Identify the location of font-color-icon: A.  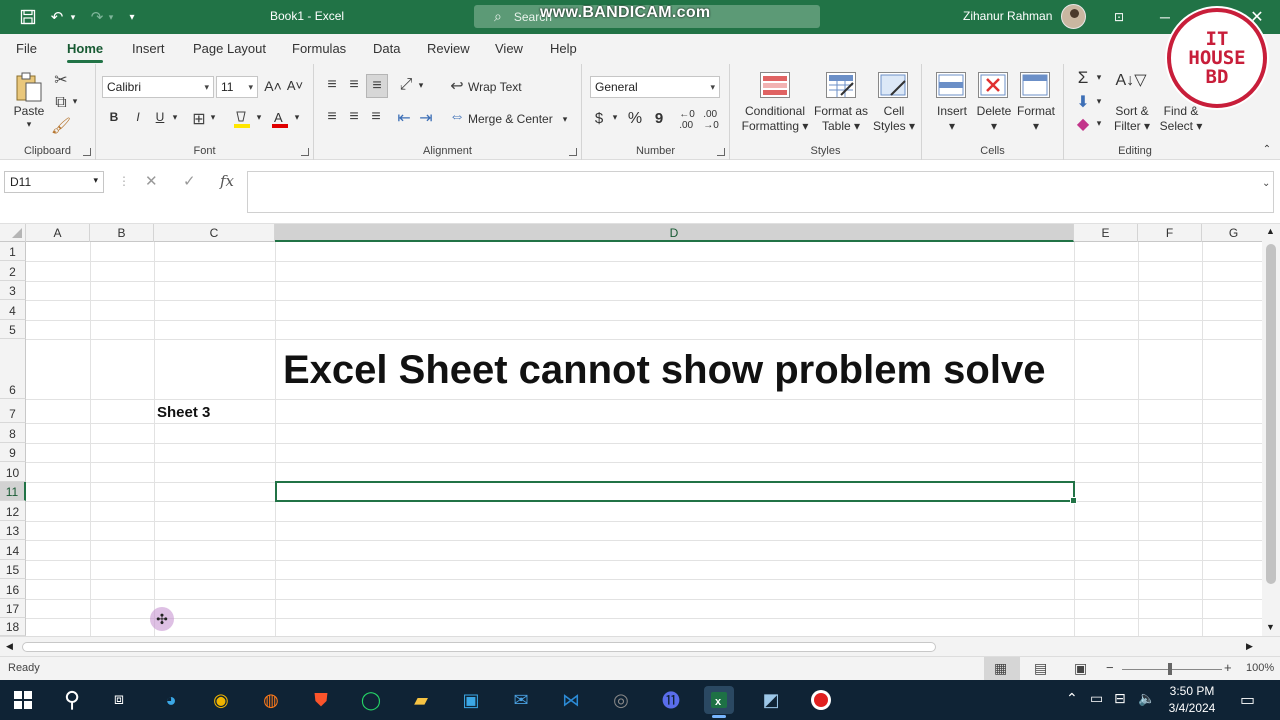
(280, 119).